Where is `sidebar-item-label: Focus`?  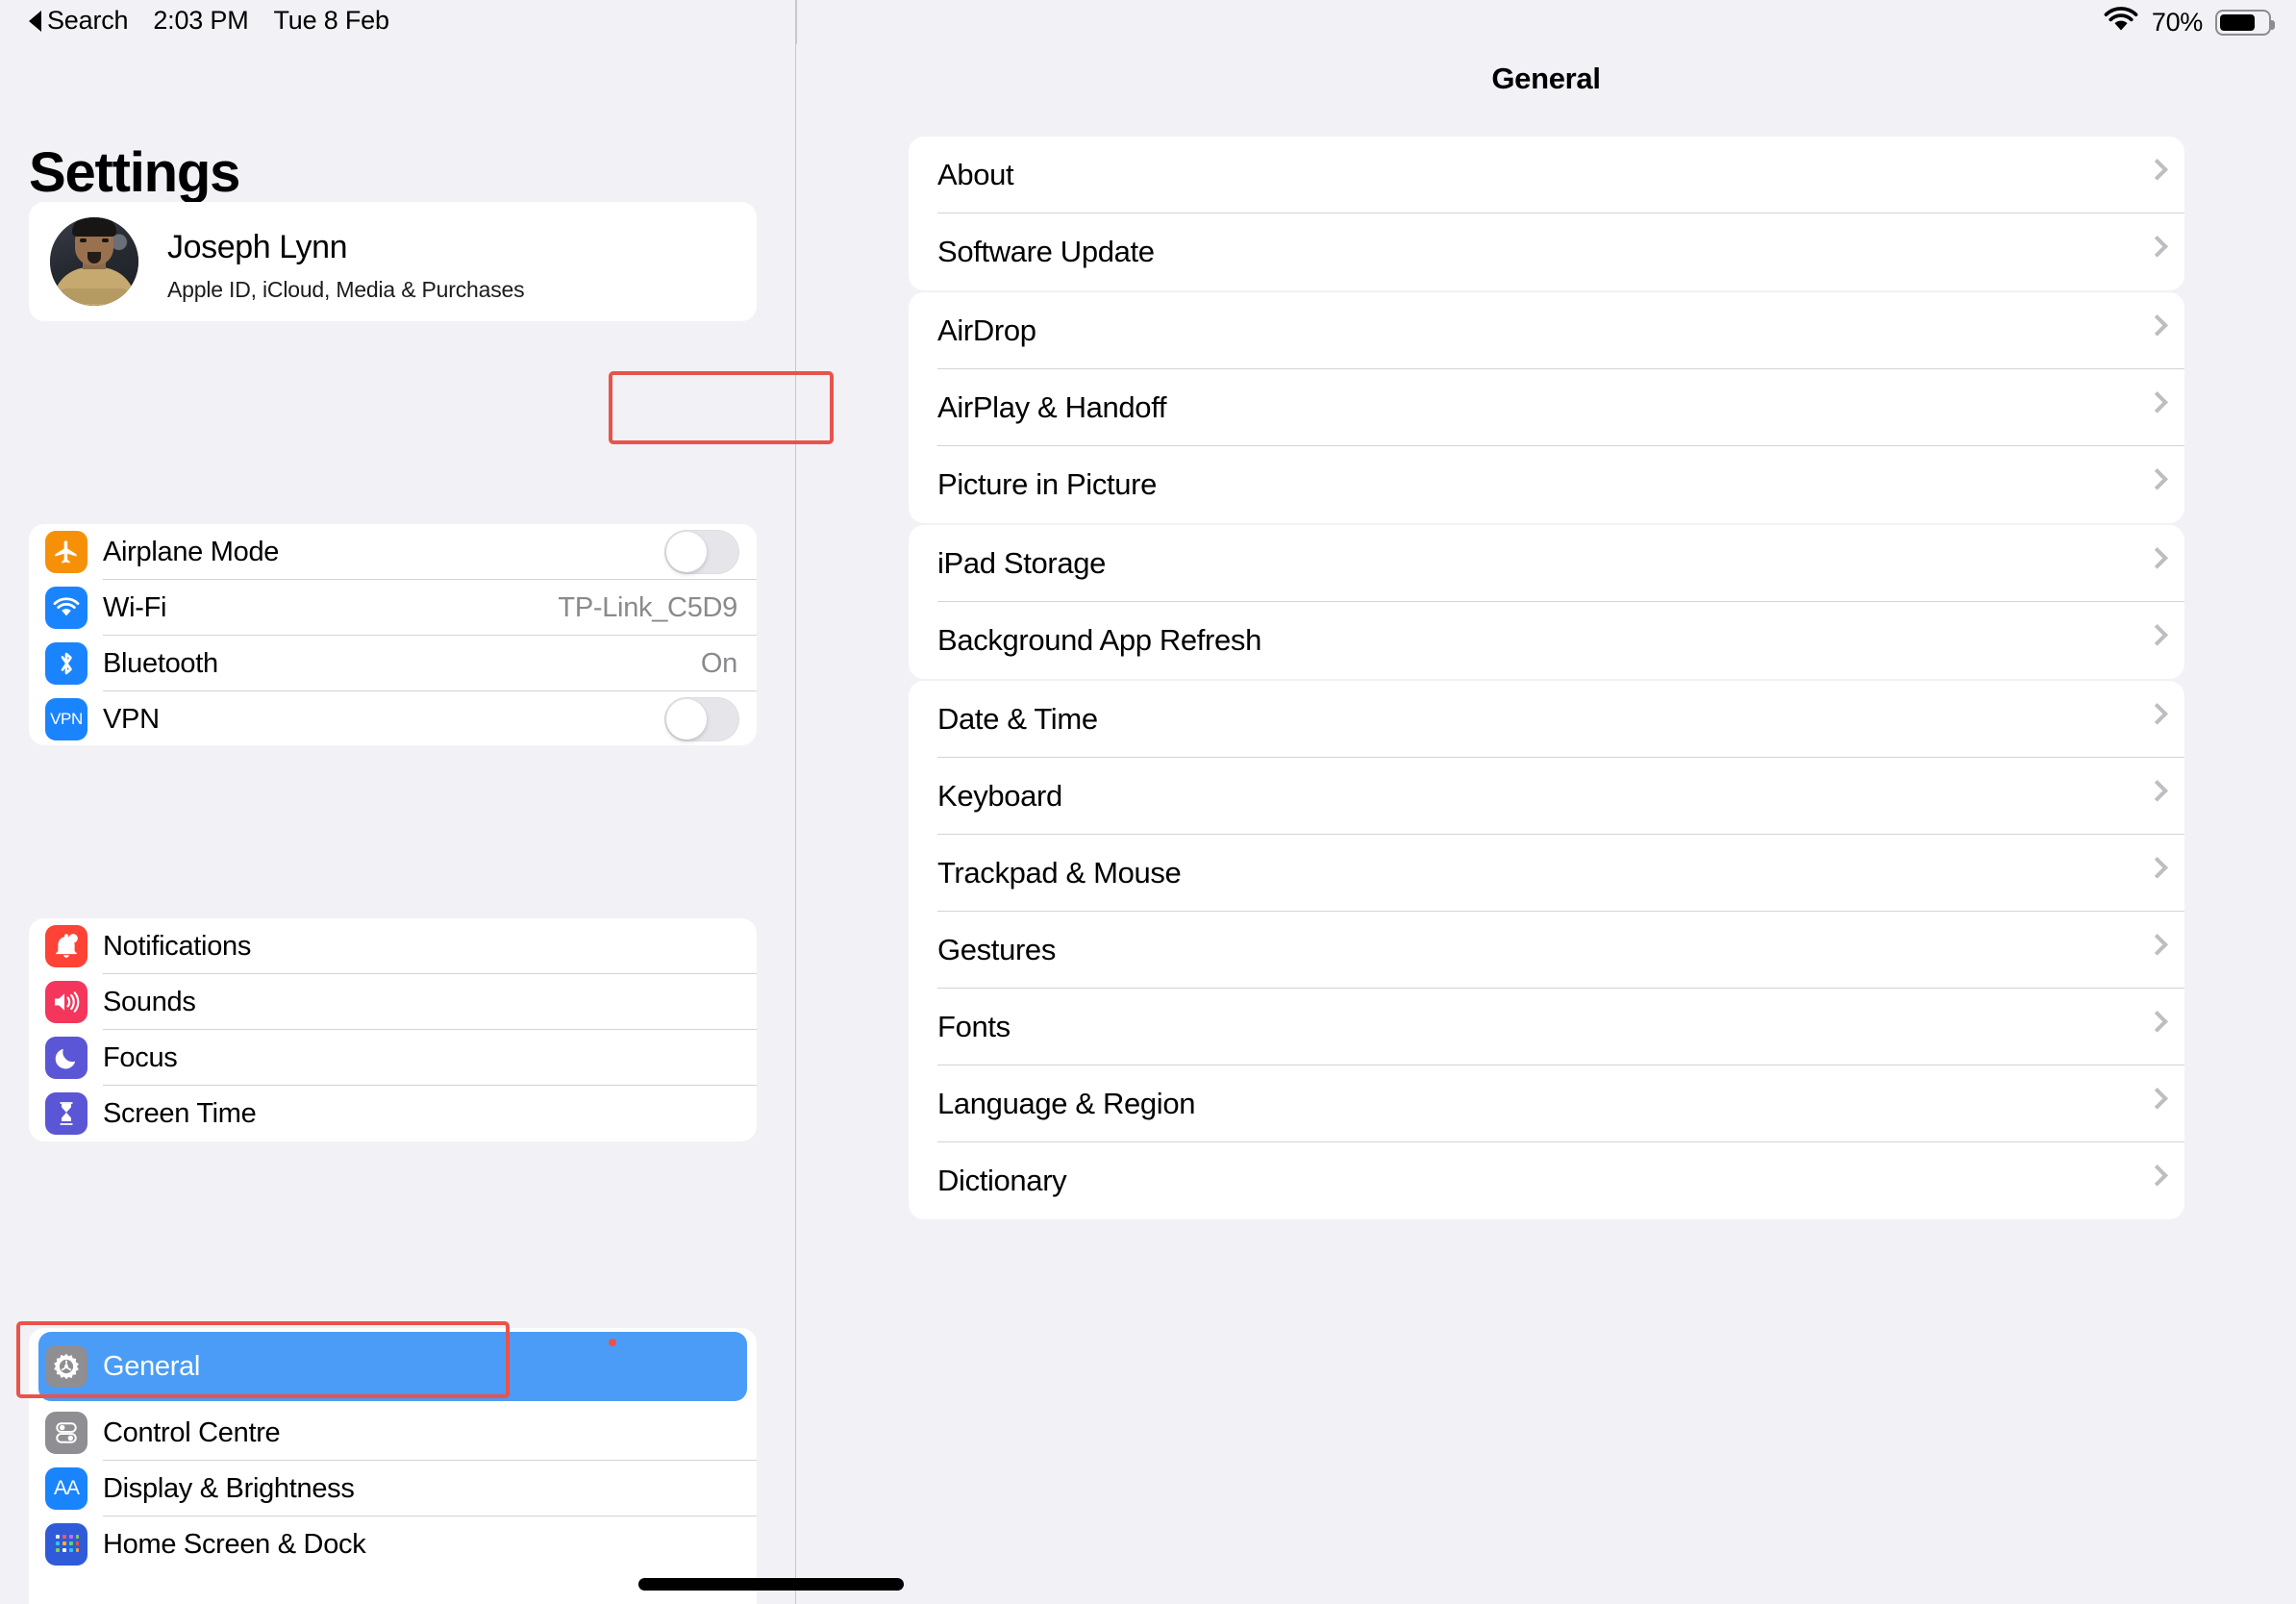 sidebar-item-label: Focus is located at coordinates (140, 1057).